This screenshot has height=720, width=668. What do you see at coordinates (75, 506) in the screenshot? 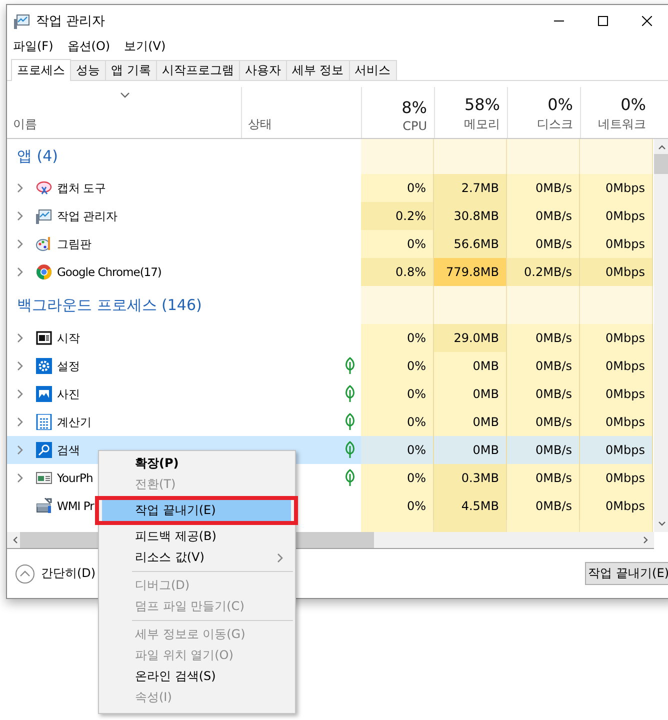
I see `process-name: WMI Pr` at bounding box center [75, 506].